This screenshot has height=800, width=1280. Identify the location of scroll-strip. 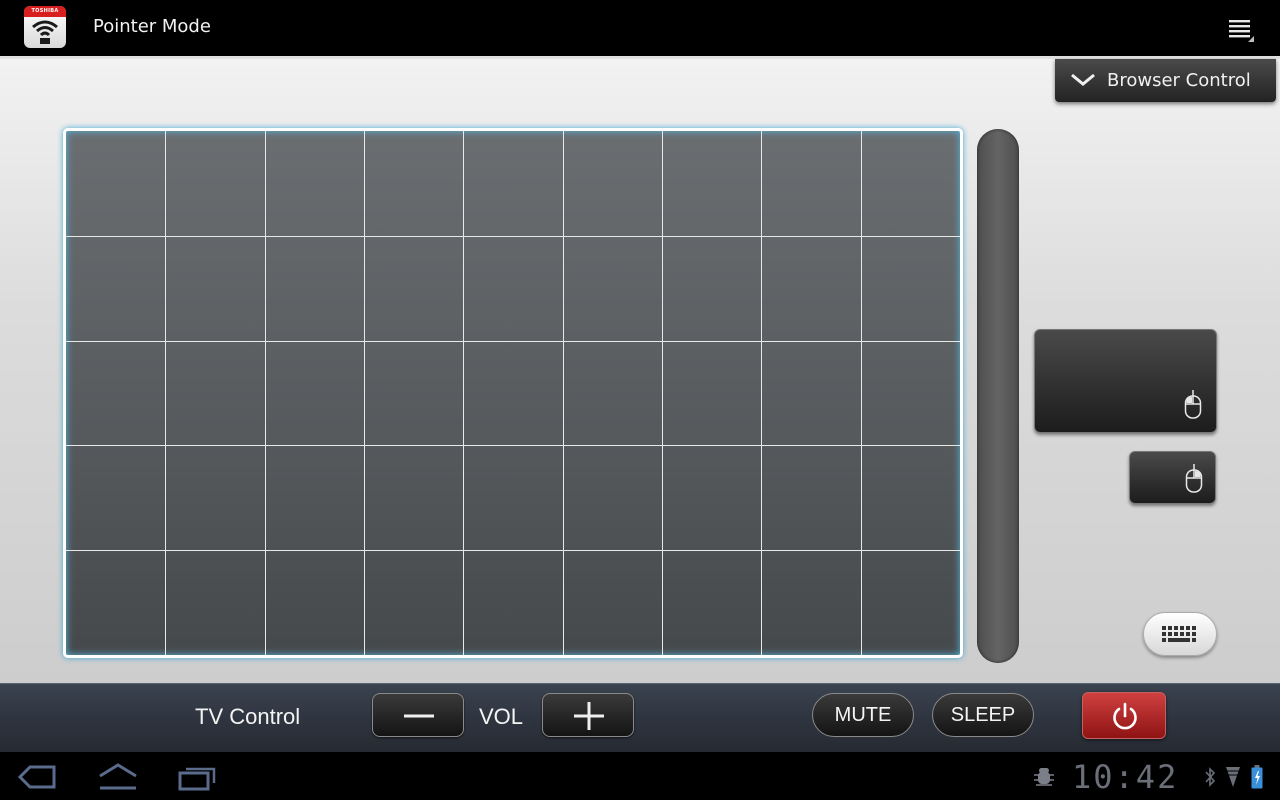
(998, 396).